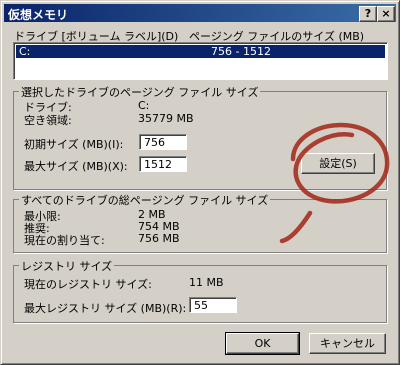  Describe the element at coordinates (163, 164) in the screenshot. I see `max-size-input: 1512` at that location.